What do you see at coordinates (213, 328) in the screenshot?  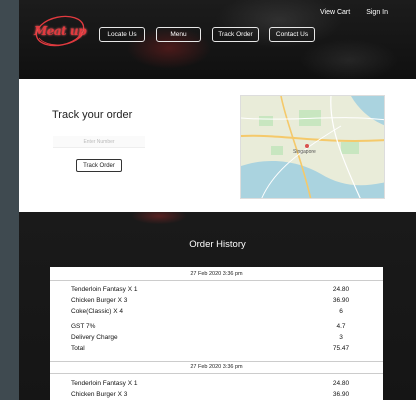 I see `order-gst-row: GST 7% 4.7` at bounding box center [213, 328].